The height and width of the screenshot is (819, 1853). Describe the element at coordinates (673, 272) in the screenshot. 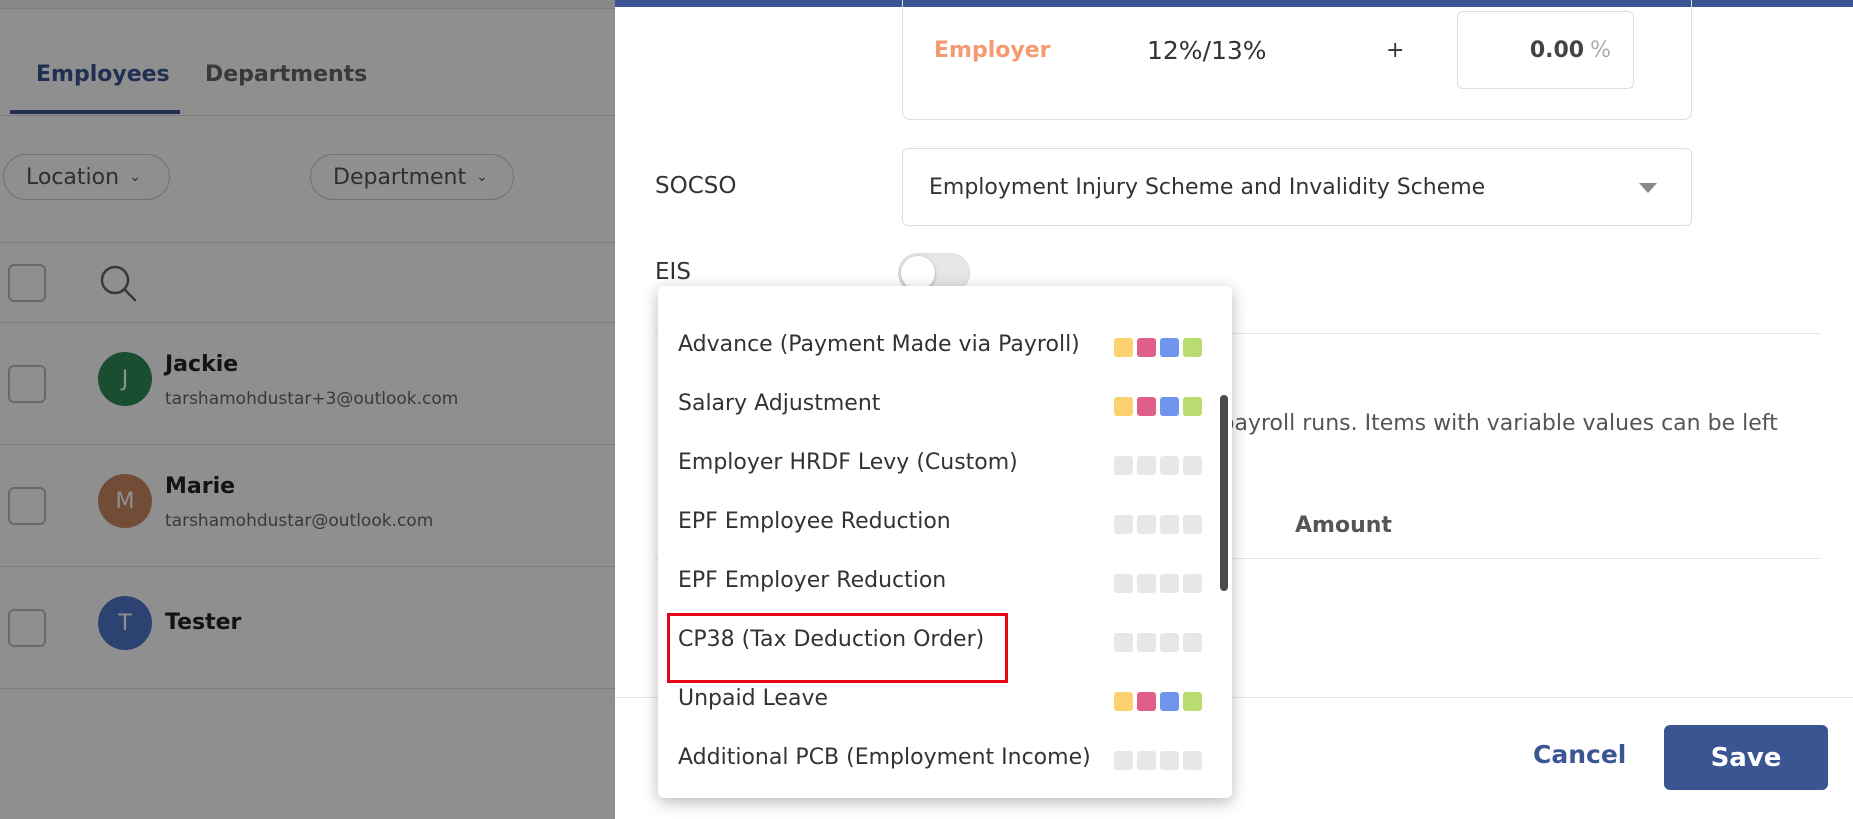

I see `eis-label: EIS` at that location.